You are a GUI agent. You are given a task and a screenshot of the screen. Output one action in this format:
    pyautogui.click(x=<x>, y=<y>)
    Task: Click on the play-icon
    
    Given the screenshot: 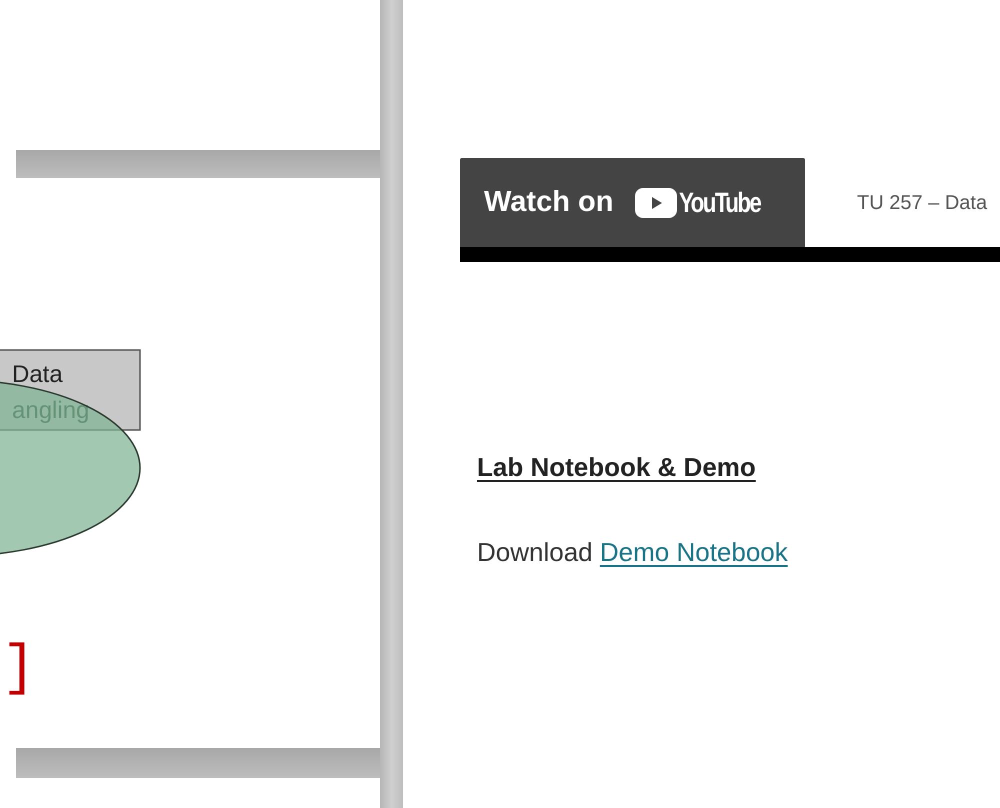 What is the action you would take?
    pyautogui.click(x=656, y=203)
    